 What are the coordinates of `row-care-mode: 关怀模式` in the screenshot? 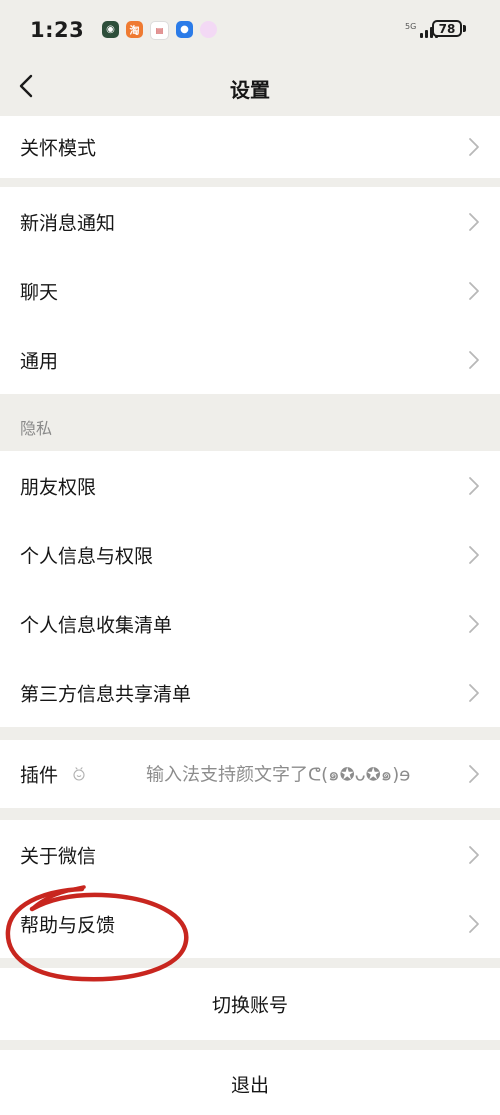 It's located at (250, 147).